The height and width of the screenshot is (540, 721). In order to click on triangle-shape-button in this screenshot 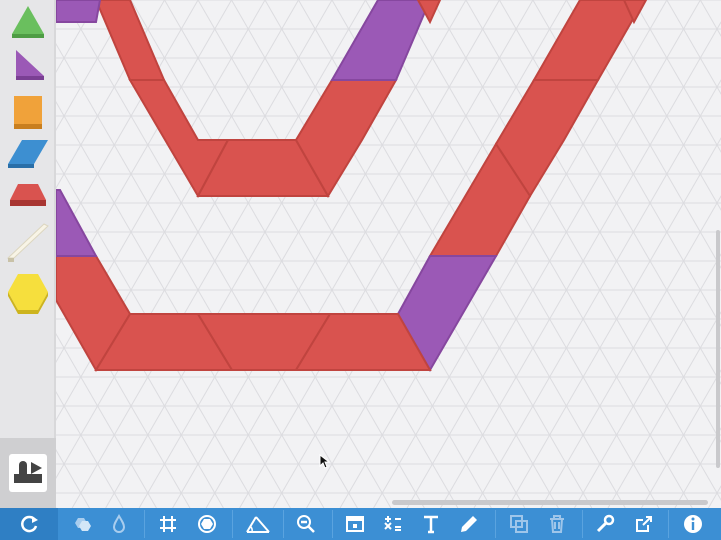, I will do `click(28, 23)`.